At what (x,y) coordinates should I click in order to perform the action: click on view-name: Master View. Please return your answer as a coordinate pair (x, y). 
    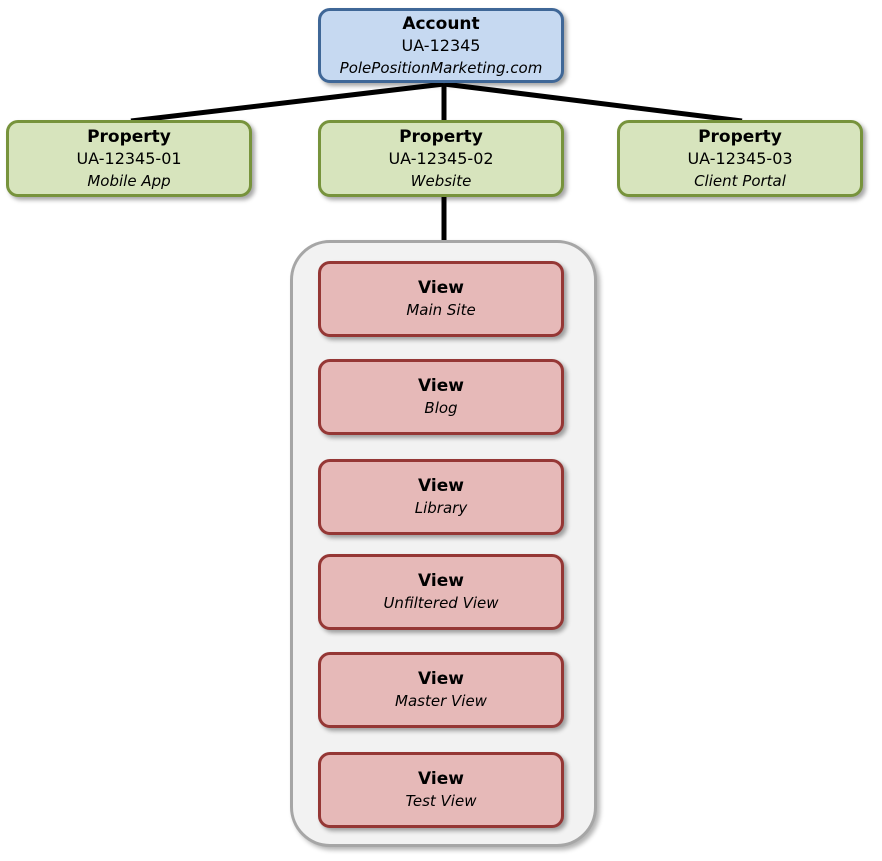
    Looking at the image, I should click on (441, 701).